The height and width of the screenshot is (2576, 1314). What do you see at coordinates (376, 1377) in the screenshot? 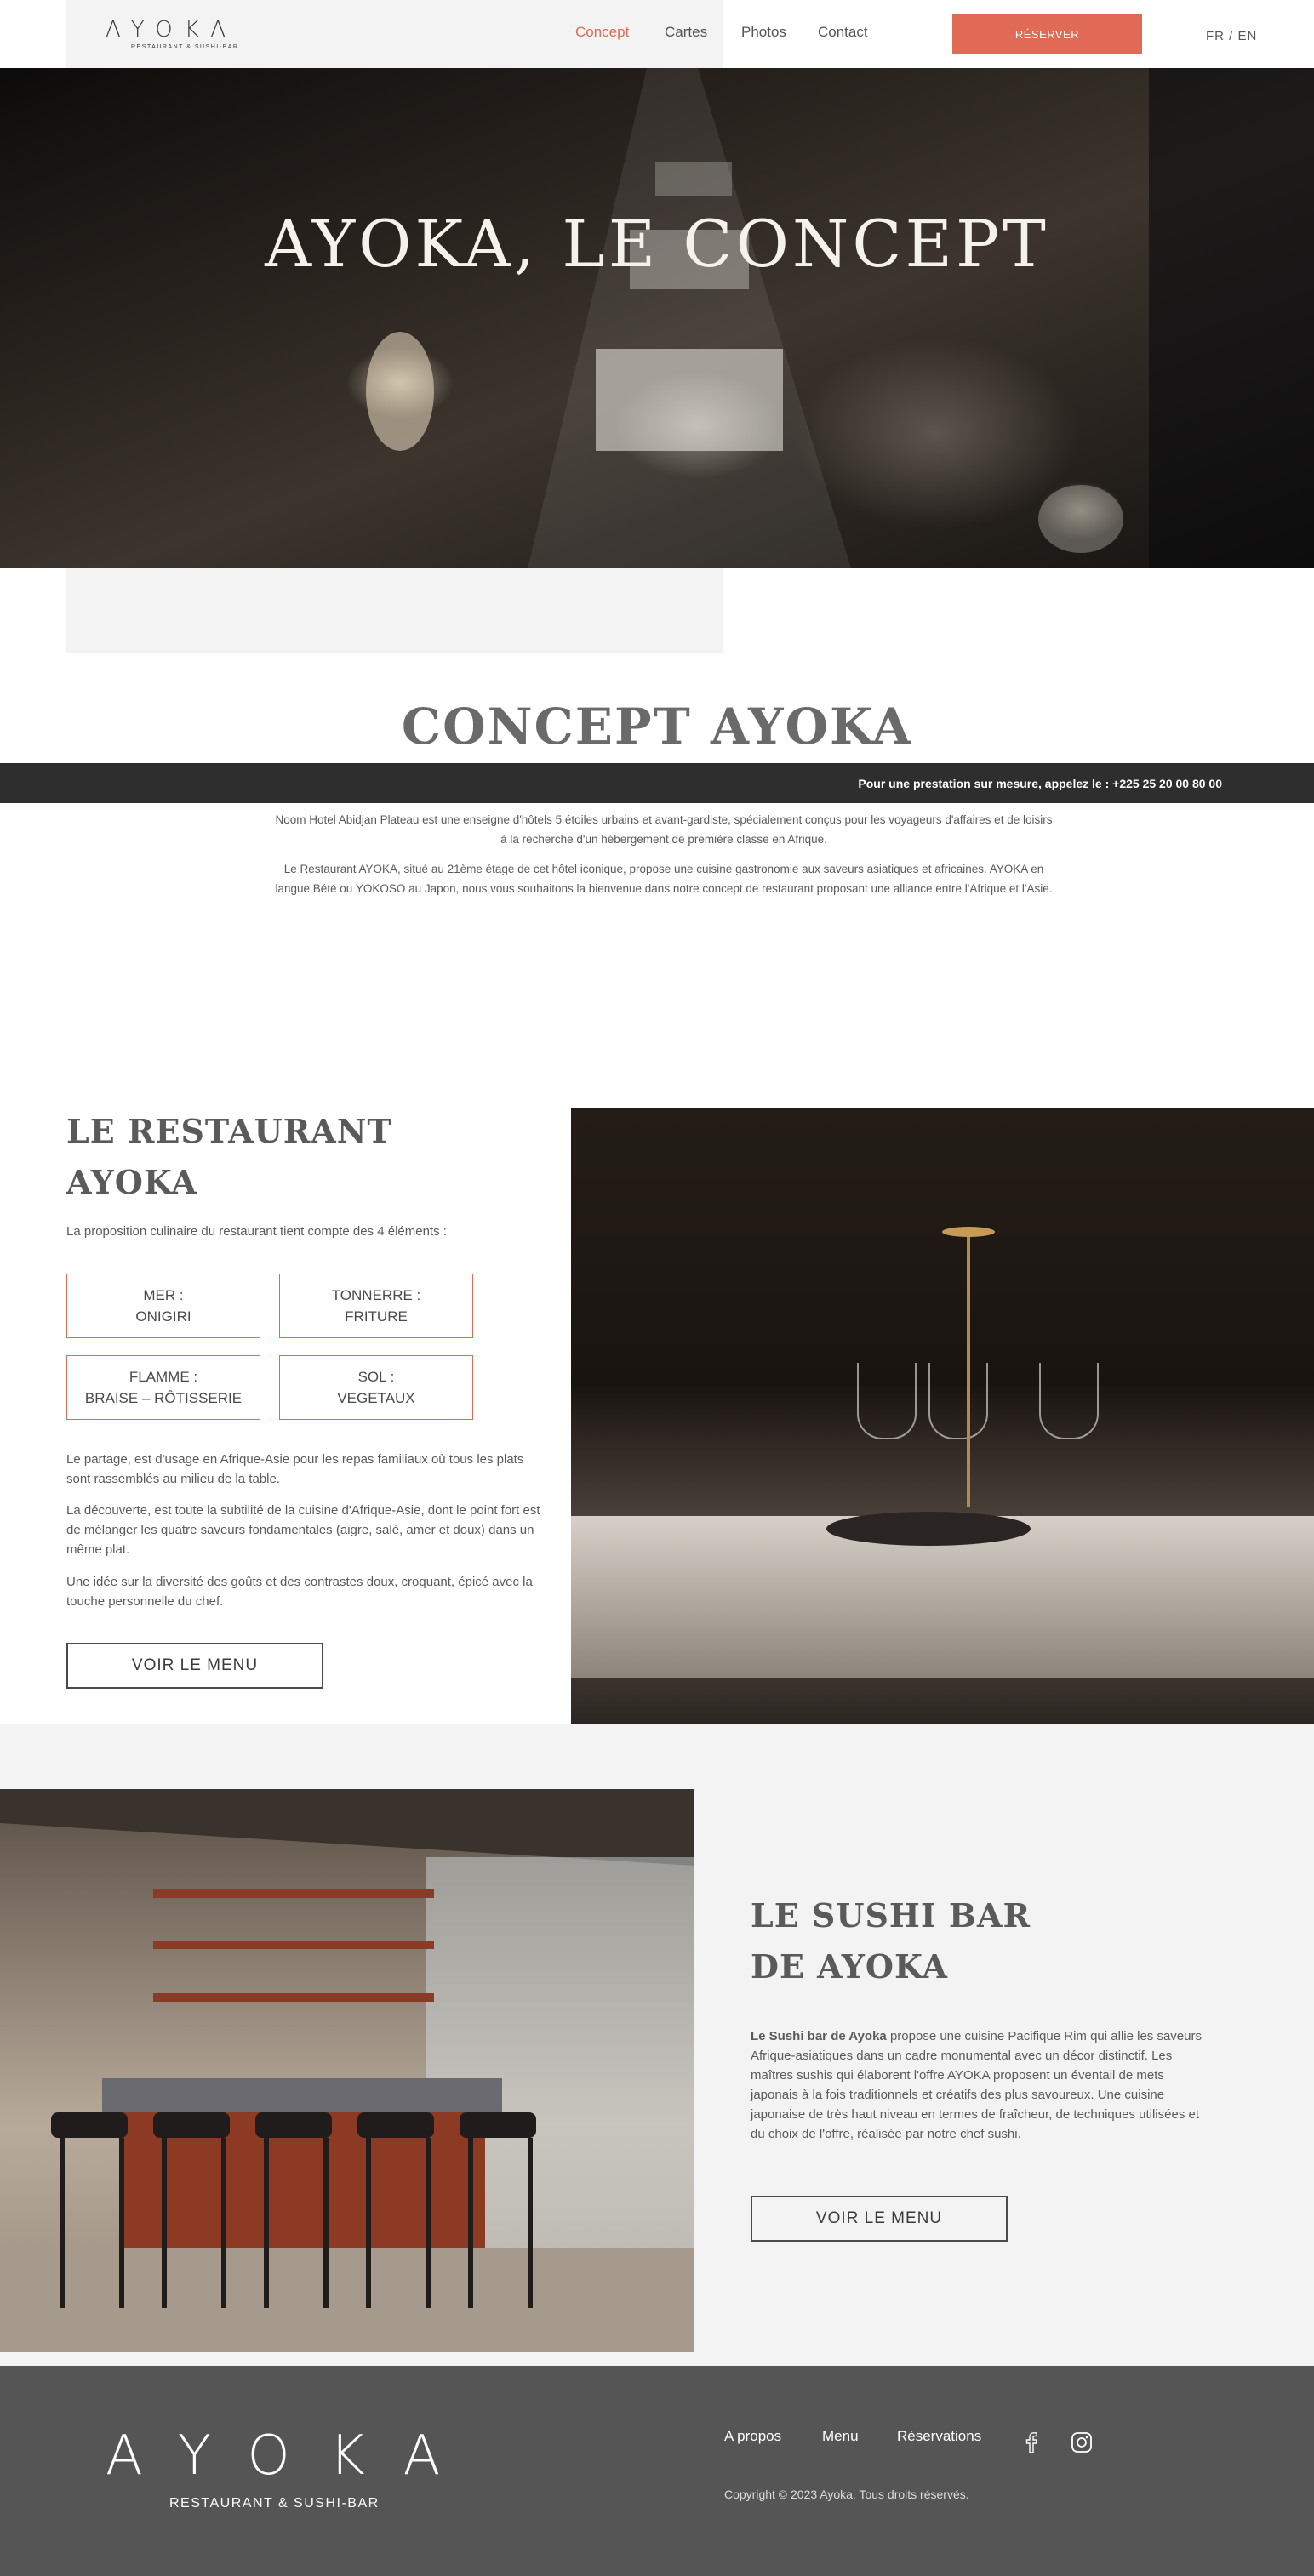
I see `element-box-label: SOL :` at bounding box center [376, 1377].